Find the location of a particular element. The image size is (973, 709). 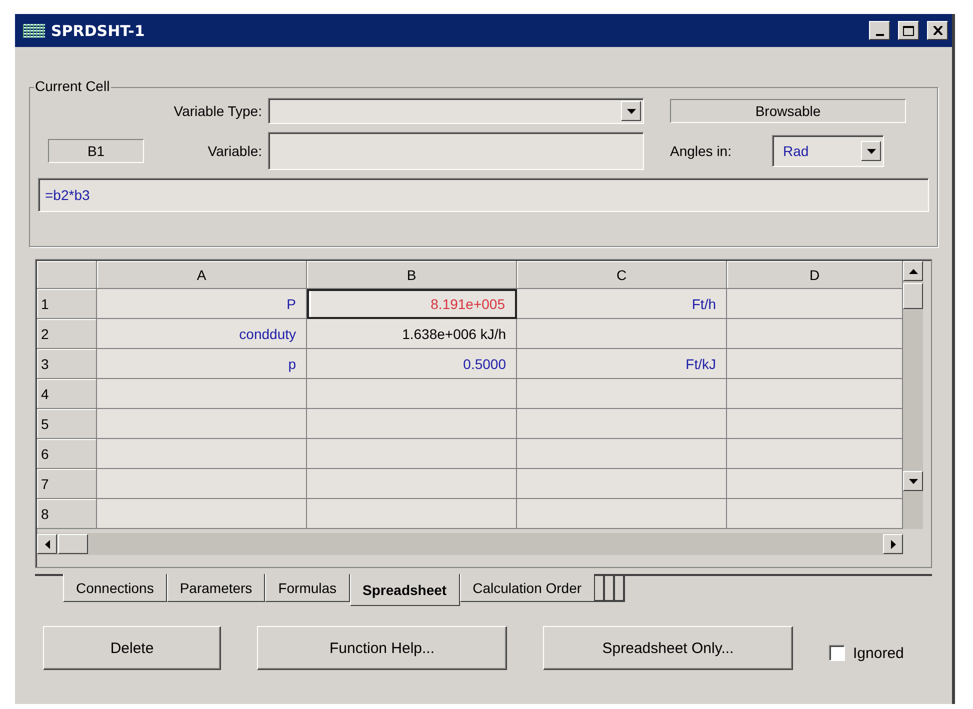

tab: Parameters is located at coordinates (216, 588).